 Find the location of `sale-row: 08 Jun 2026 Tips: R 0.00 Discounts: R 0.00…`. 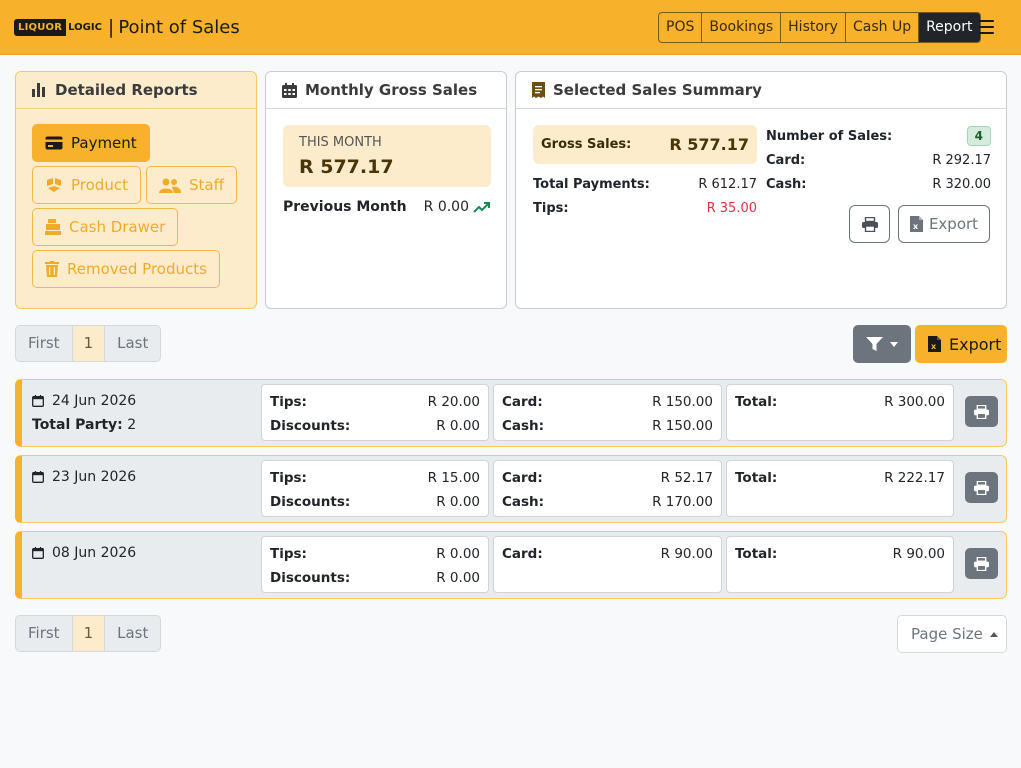

sale-row: 08 Jun 2026 Tips: R 0.00 Discounts: R 0.00… is located at coordinates (511, 565).